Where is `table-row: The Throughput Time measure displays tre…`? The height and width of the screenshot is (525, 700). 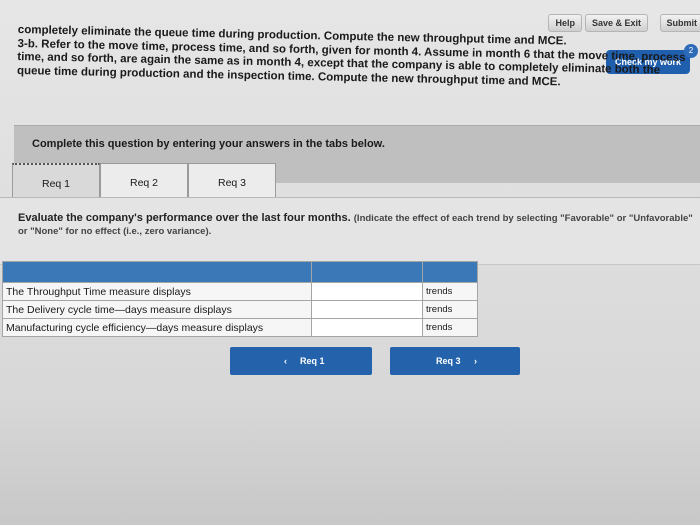
table-row: The Throughput Time measure displays tre… is located at coordinates (240, 291).